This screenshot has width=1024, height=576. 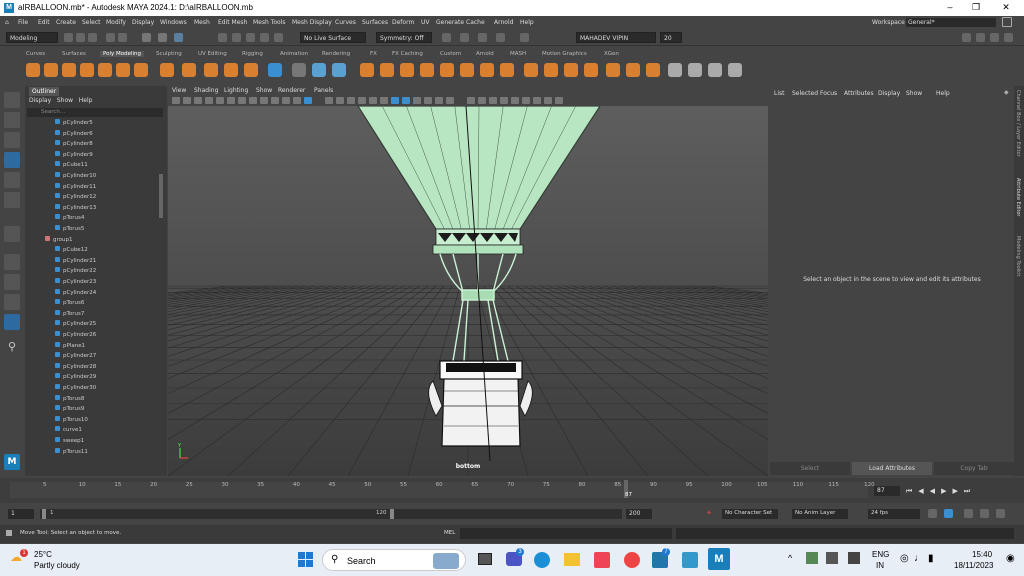 I want to click on auto-key-icon, so click(x=948, y=513).